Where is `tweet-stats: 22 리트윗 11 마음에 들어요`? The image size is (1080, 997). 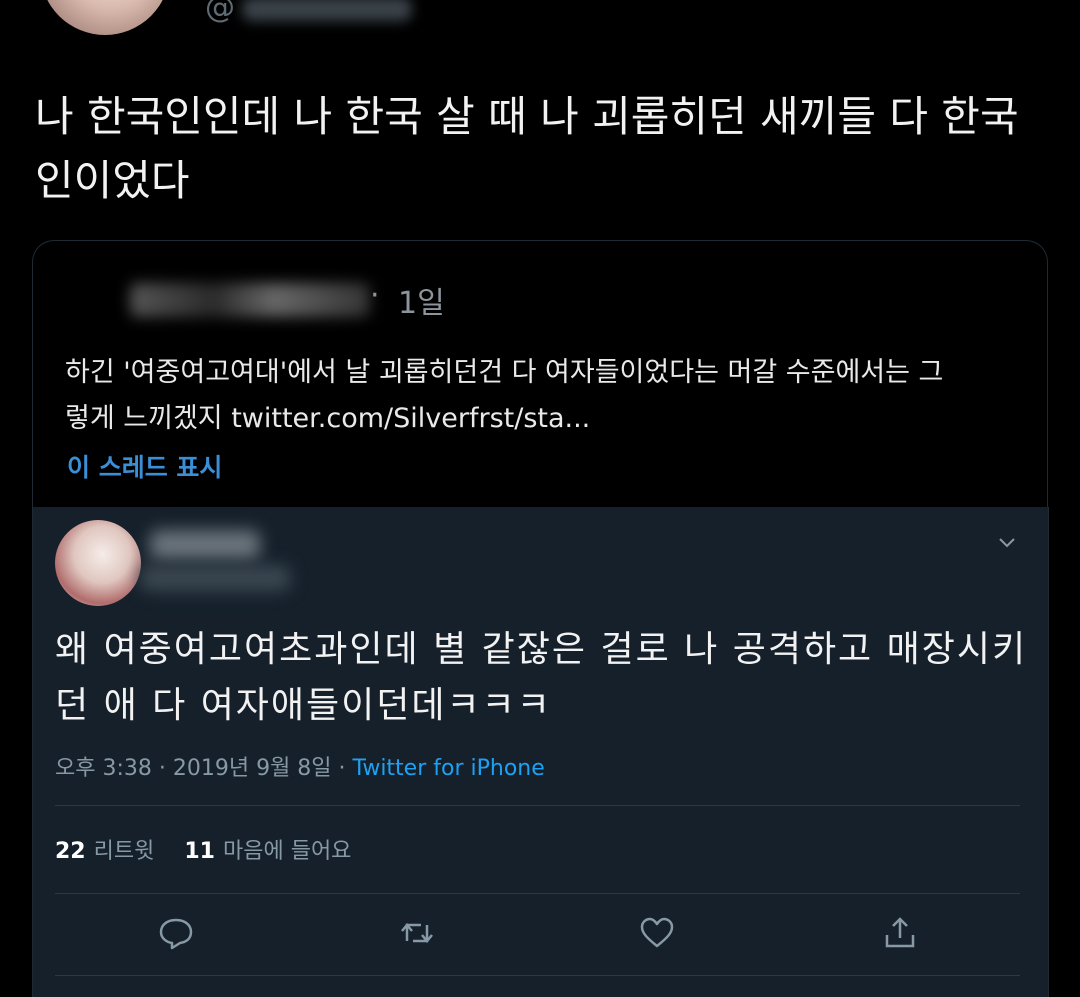
tweet-stats: 22 리트윗 11 마음에 들어요 is located at coordinates (203, 849).